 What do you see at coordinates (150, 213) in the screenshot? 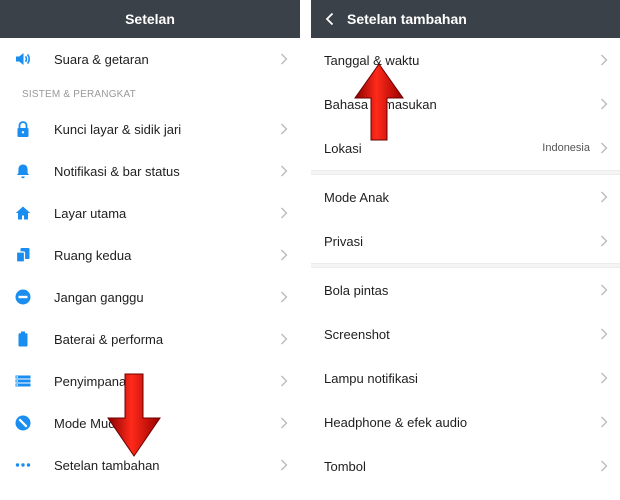
I see `settings-item-home-screen: Layar utama` at bounding box center [150, 213].